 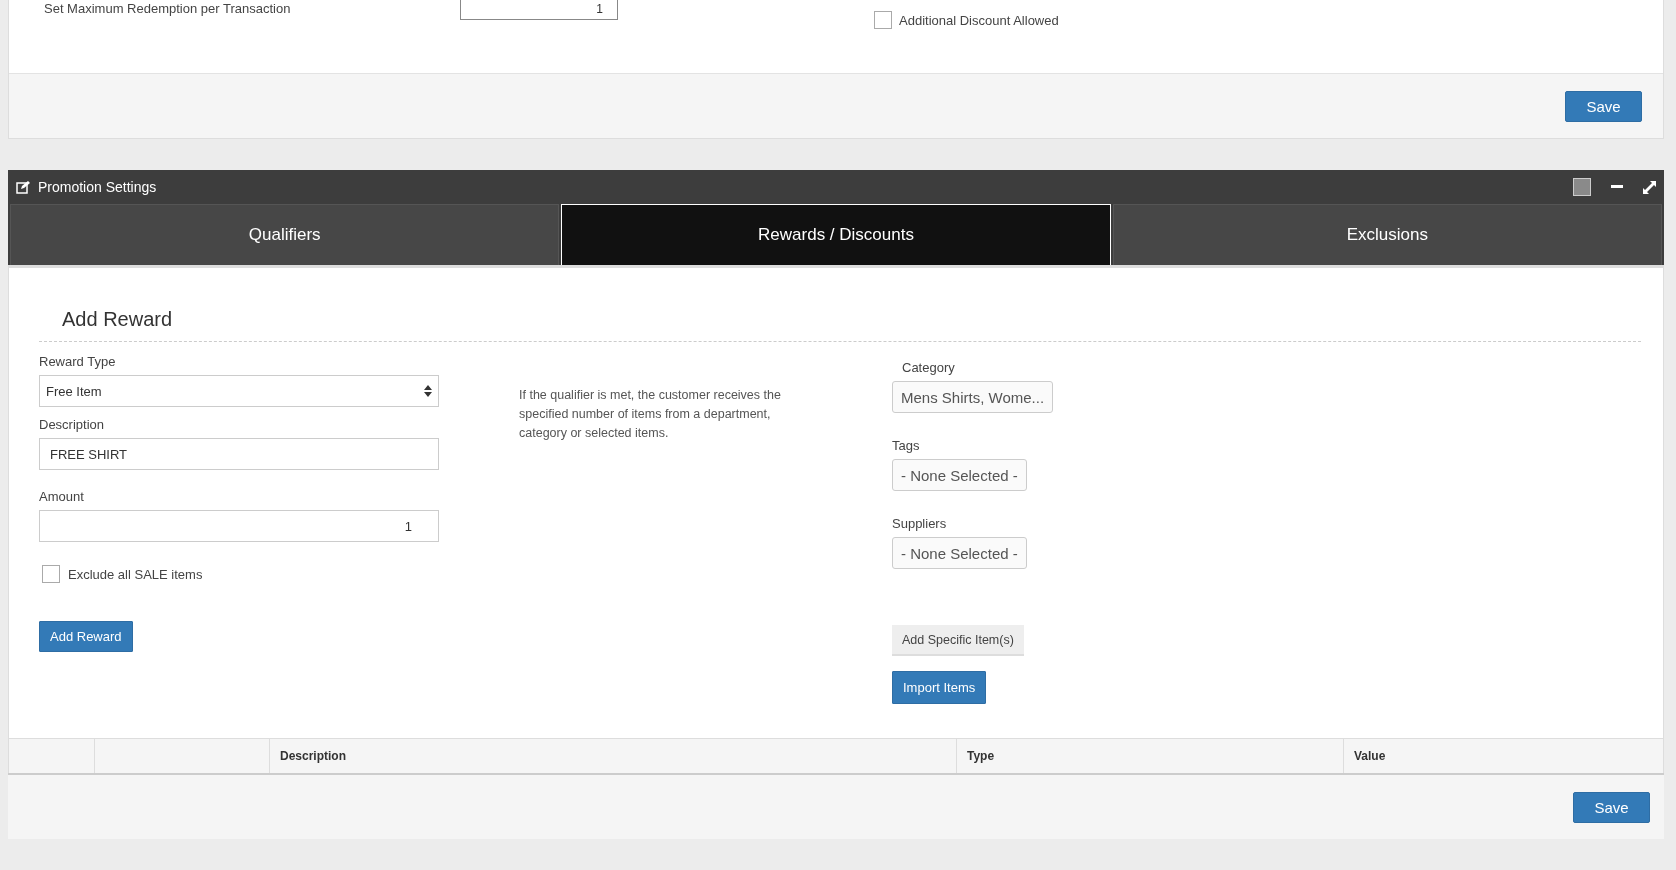 I want to click on tab: Rewards / Discounts, so click(x=836, y=234).